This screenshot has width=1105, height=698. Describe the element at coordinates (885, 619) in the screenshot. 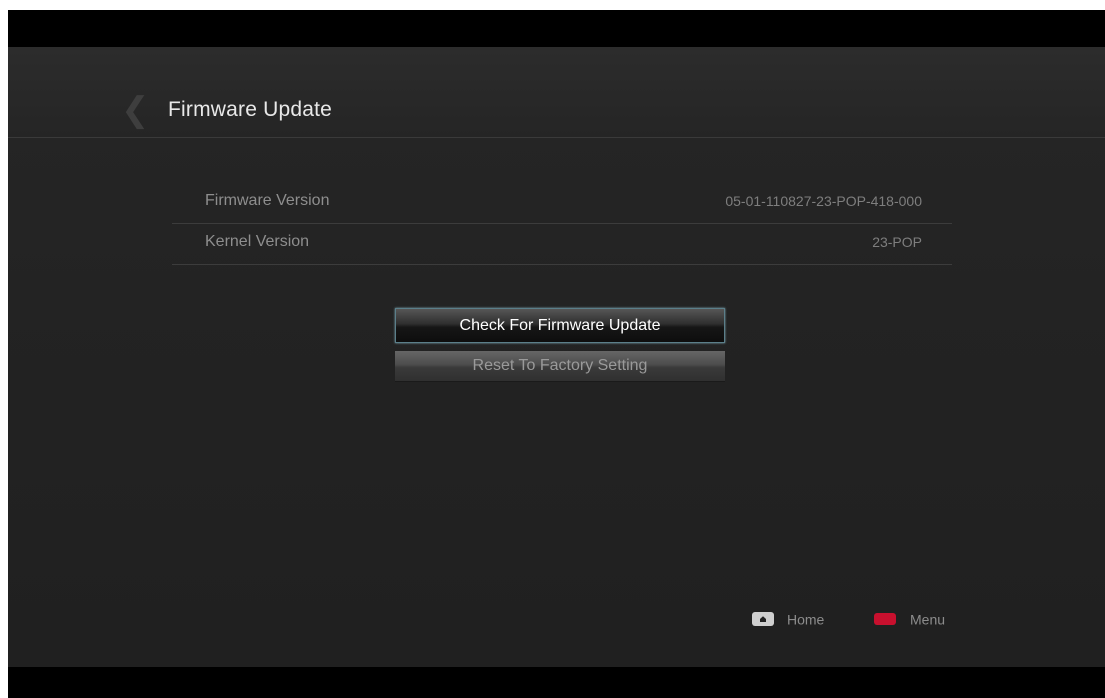

I see `red-key-icon` at that location.